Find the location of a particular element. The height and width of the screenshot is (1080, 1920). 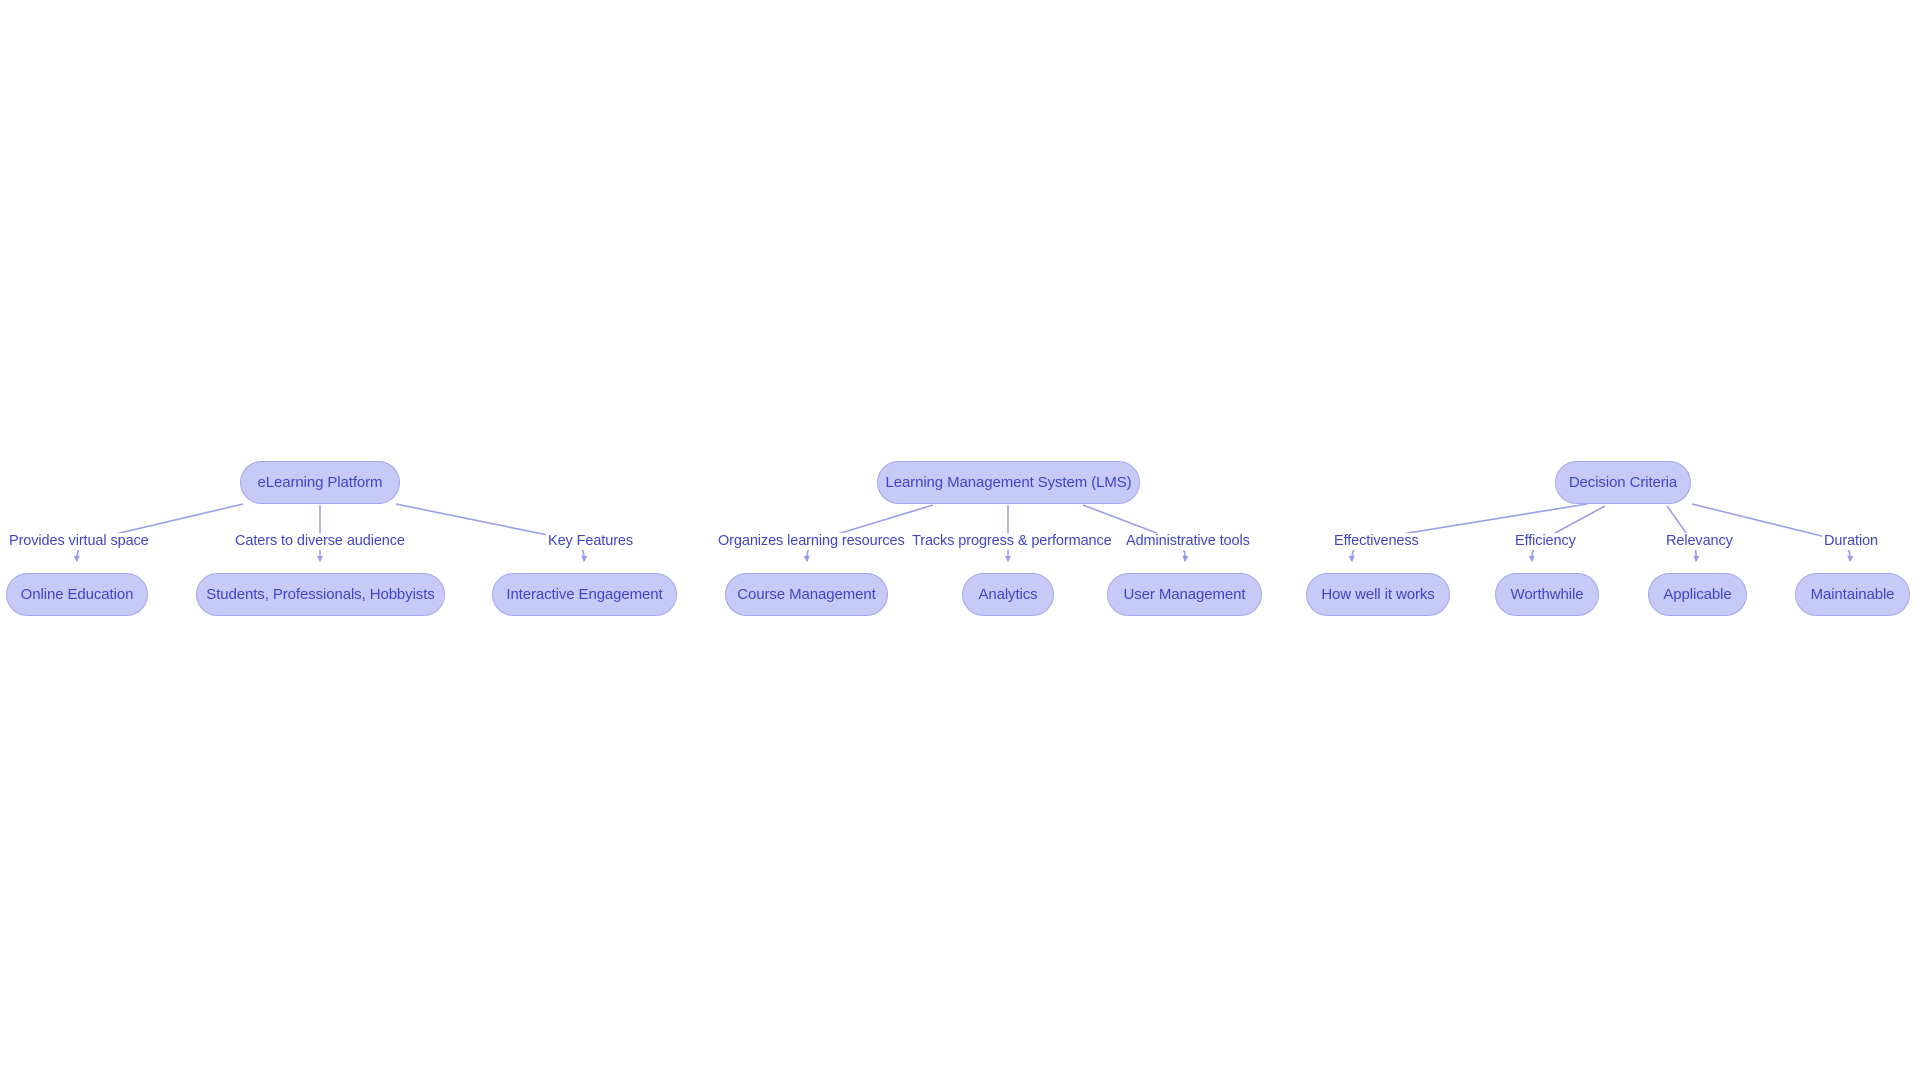

node-label: Maintainable is located at coordinates (1852, 594).